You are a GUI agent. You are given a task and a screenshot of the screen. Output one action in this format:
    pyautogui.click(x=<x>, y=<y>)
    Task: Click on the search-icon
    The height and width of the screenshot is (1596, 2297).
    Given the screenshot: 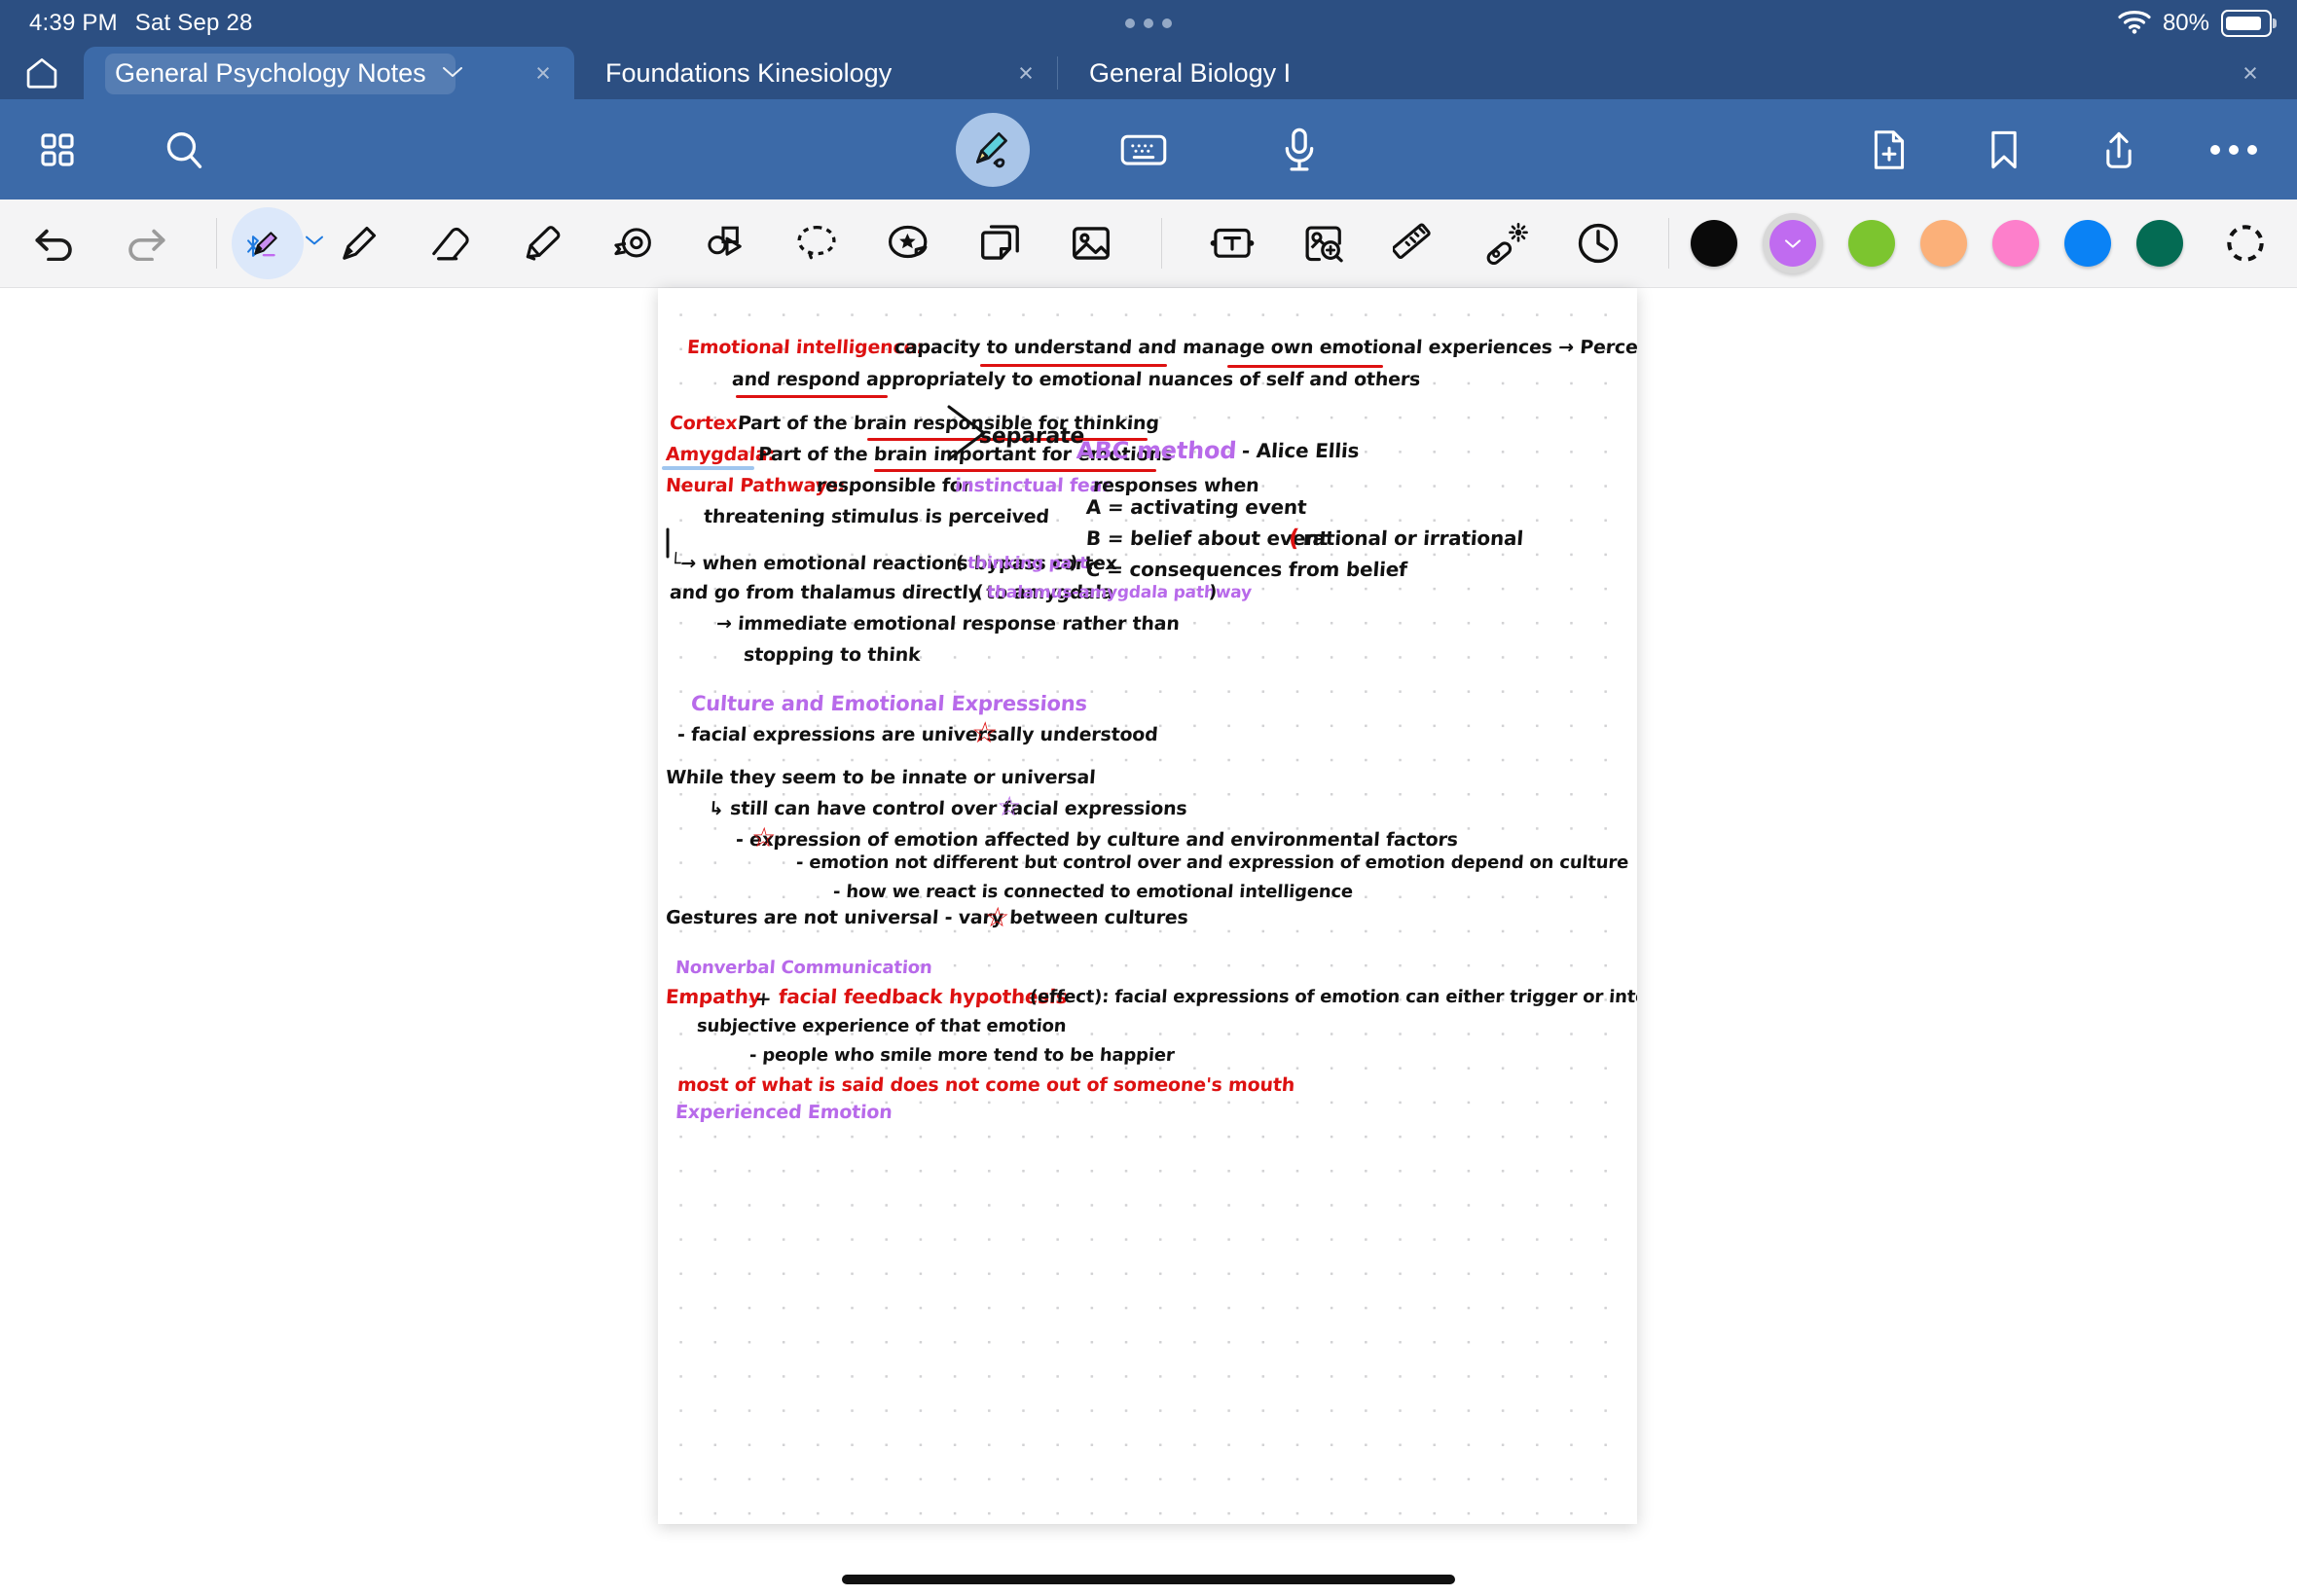 What is the action you would take?
    pyautogui.click(x=184, y=150)
    